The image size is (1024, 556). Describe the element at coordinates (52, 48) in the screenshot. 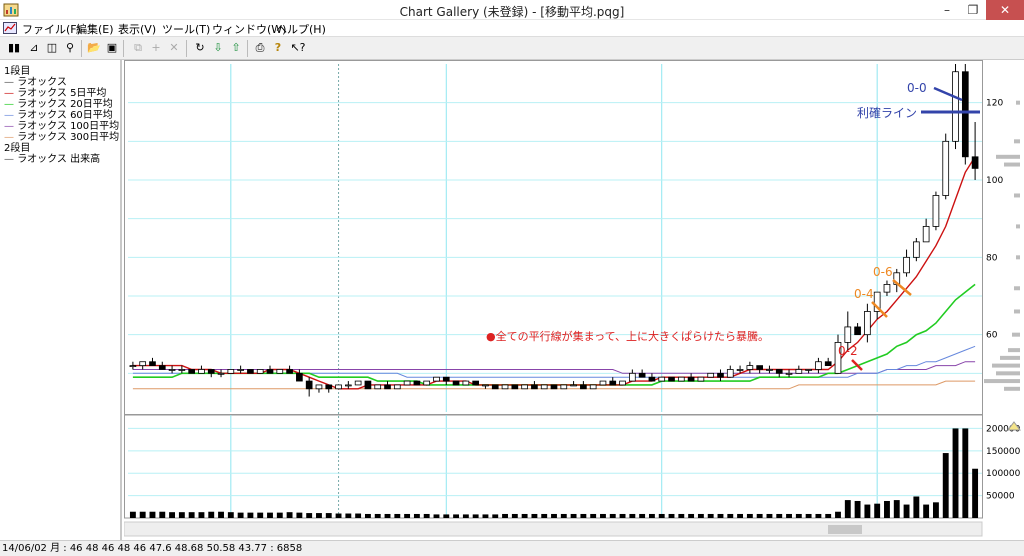

I see `dual-pane-icon: ◫` at that location.